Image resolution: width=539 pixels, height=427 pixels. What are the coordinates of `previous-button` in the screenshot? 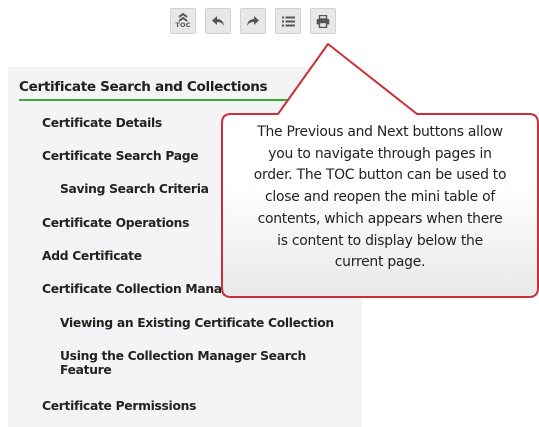 It's located at (218, 21).